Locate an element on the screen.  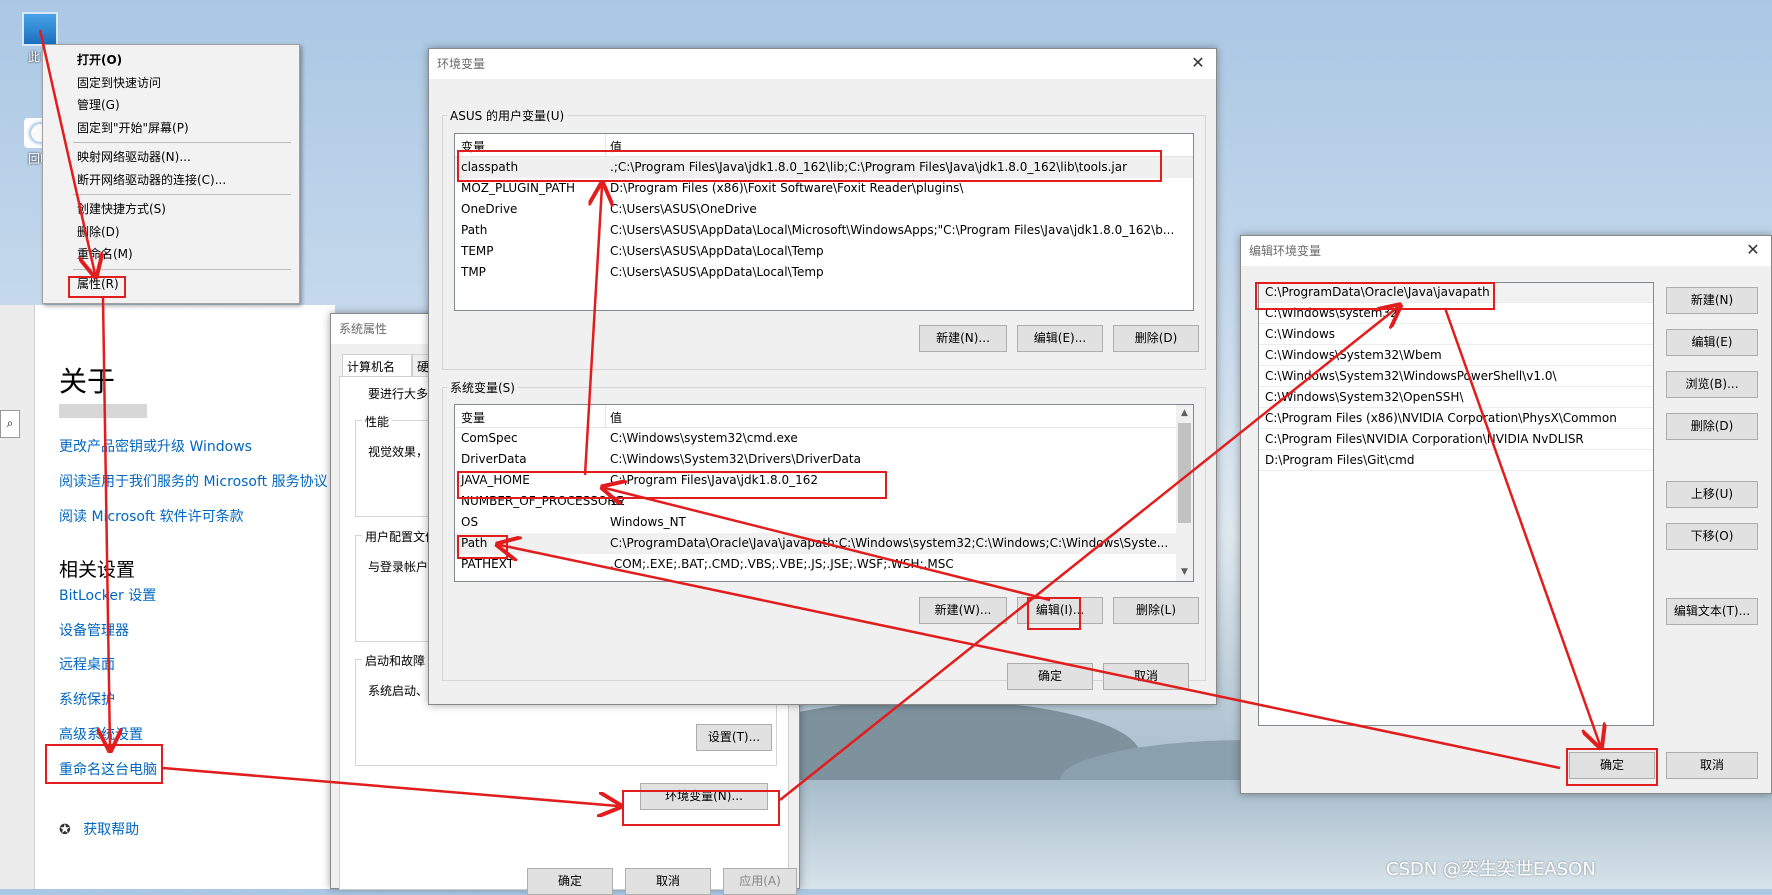
arrow-javapath-to-ok is located at coordinates (1521, 526).